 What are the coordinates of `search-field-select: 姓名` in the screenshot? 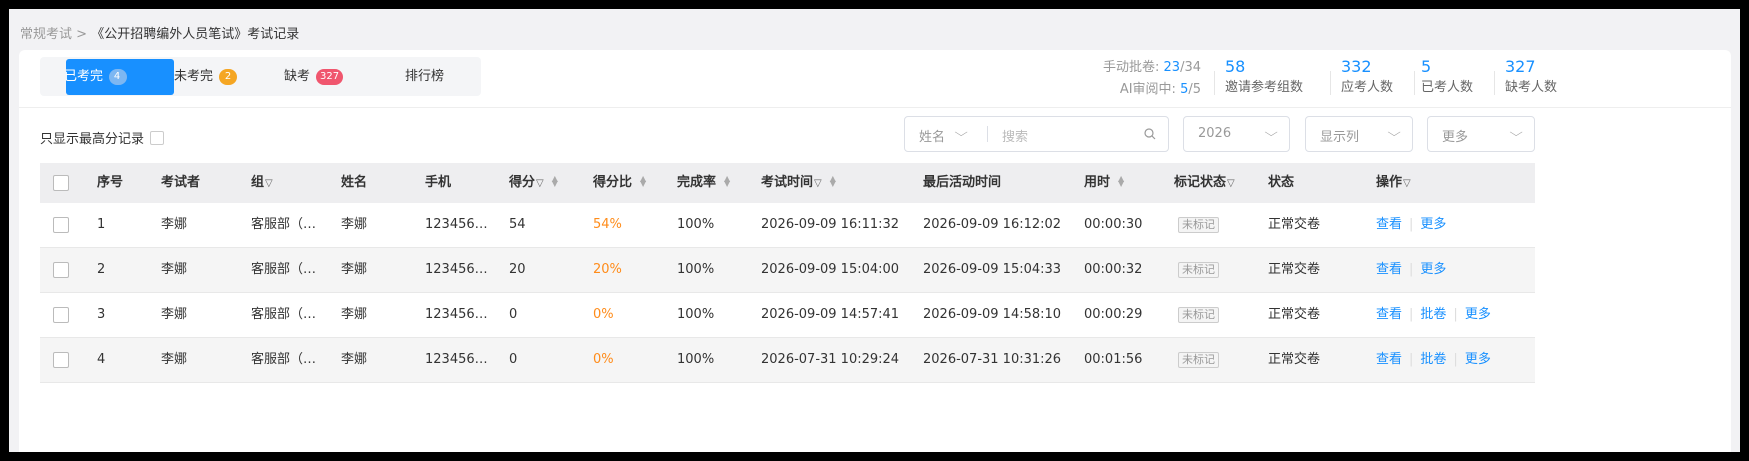 It's located at (932, 135).